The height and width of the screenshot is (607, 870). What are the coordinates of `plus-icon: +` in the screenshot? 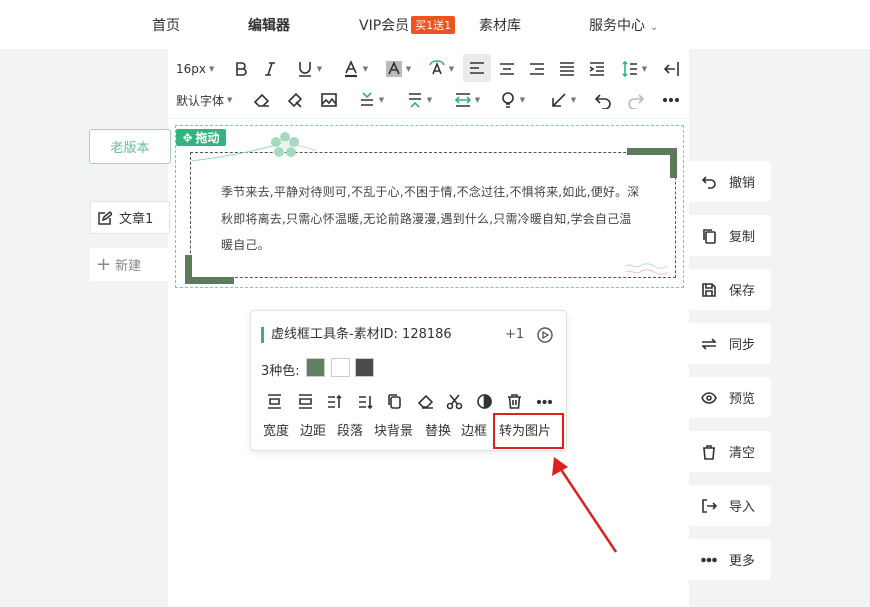 It's located at (104, 264).